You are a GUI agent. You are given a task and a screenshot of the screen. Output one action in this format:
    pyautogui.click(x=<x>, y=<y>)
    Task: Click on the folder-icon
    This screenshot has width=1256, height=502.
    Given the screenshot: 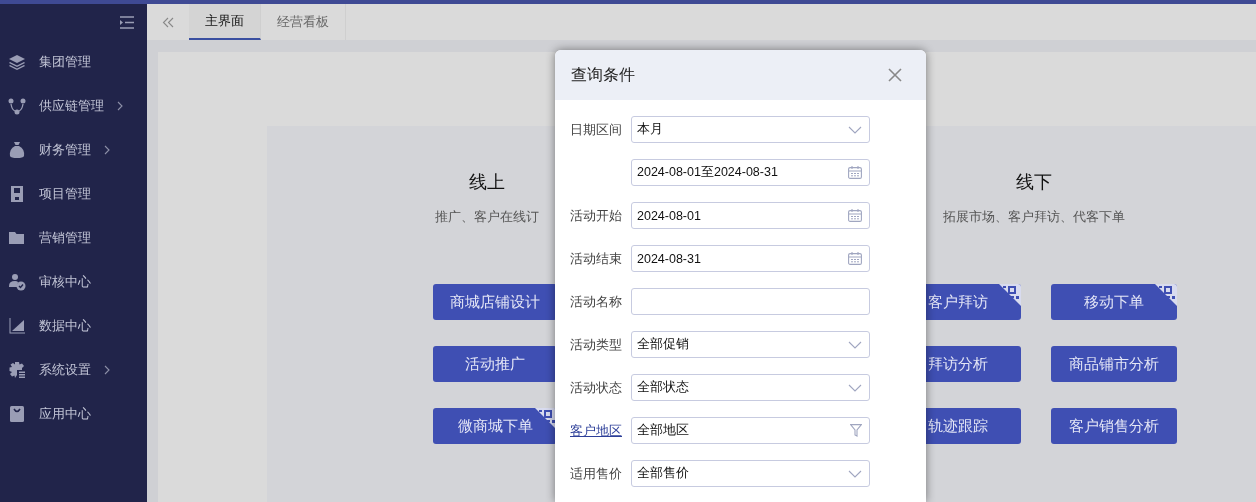 What is the action you would take?
    pyautogui.click(x=17, y=238)
    